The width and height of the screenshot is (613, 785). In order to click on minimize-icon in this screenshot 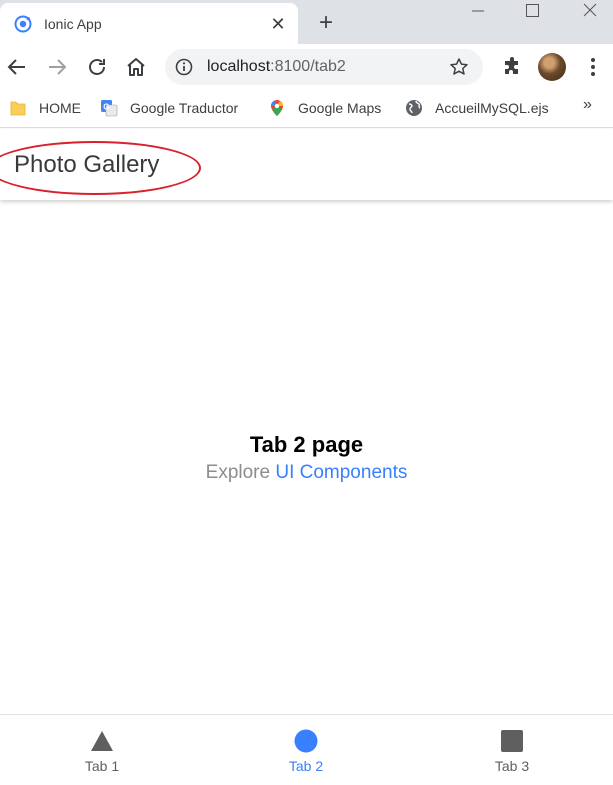, I will do `click(478, 11)`.